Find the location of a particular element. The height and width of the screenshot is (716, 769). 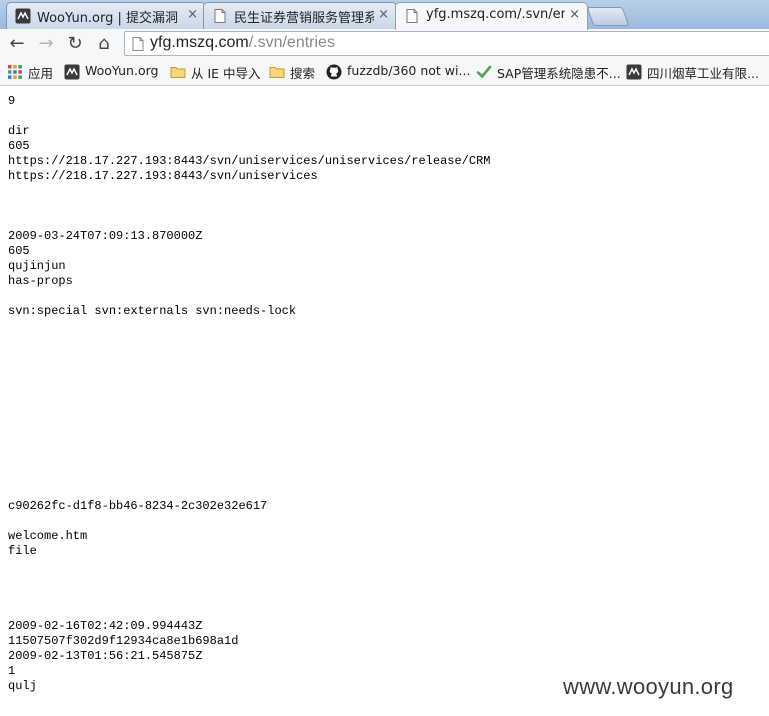

browser-toolbar: ← → ↻ ⌂ yfg.mszq.com/.svn/entries is located at coordinates (384, 44).